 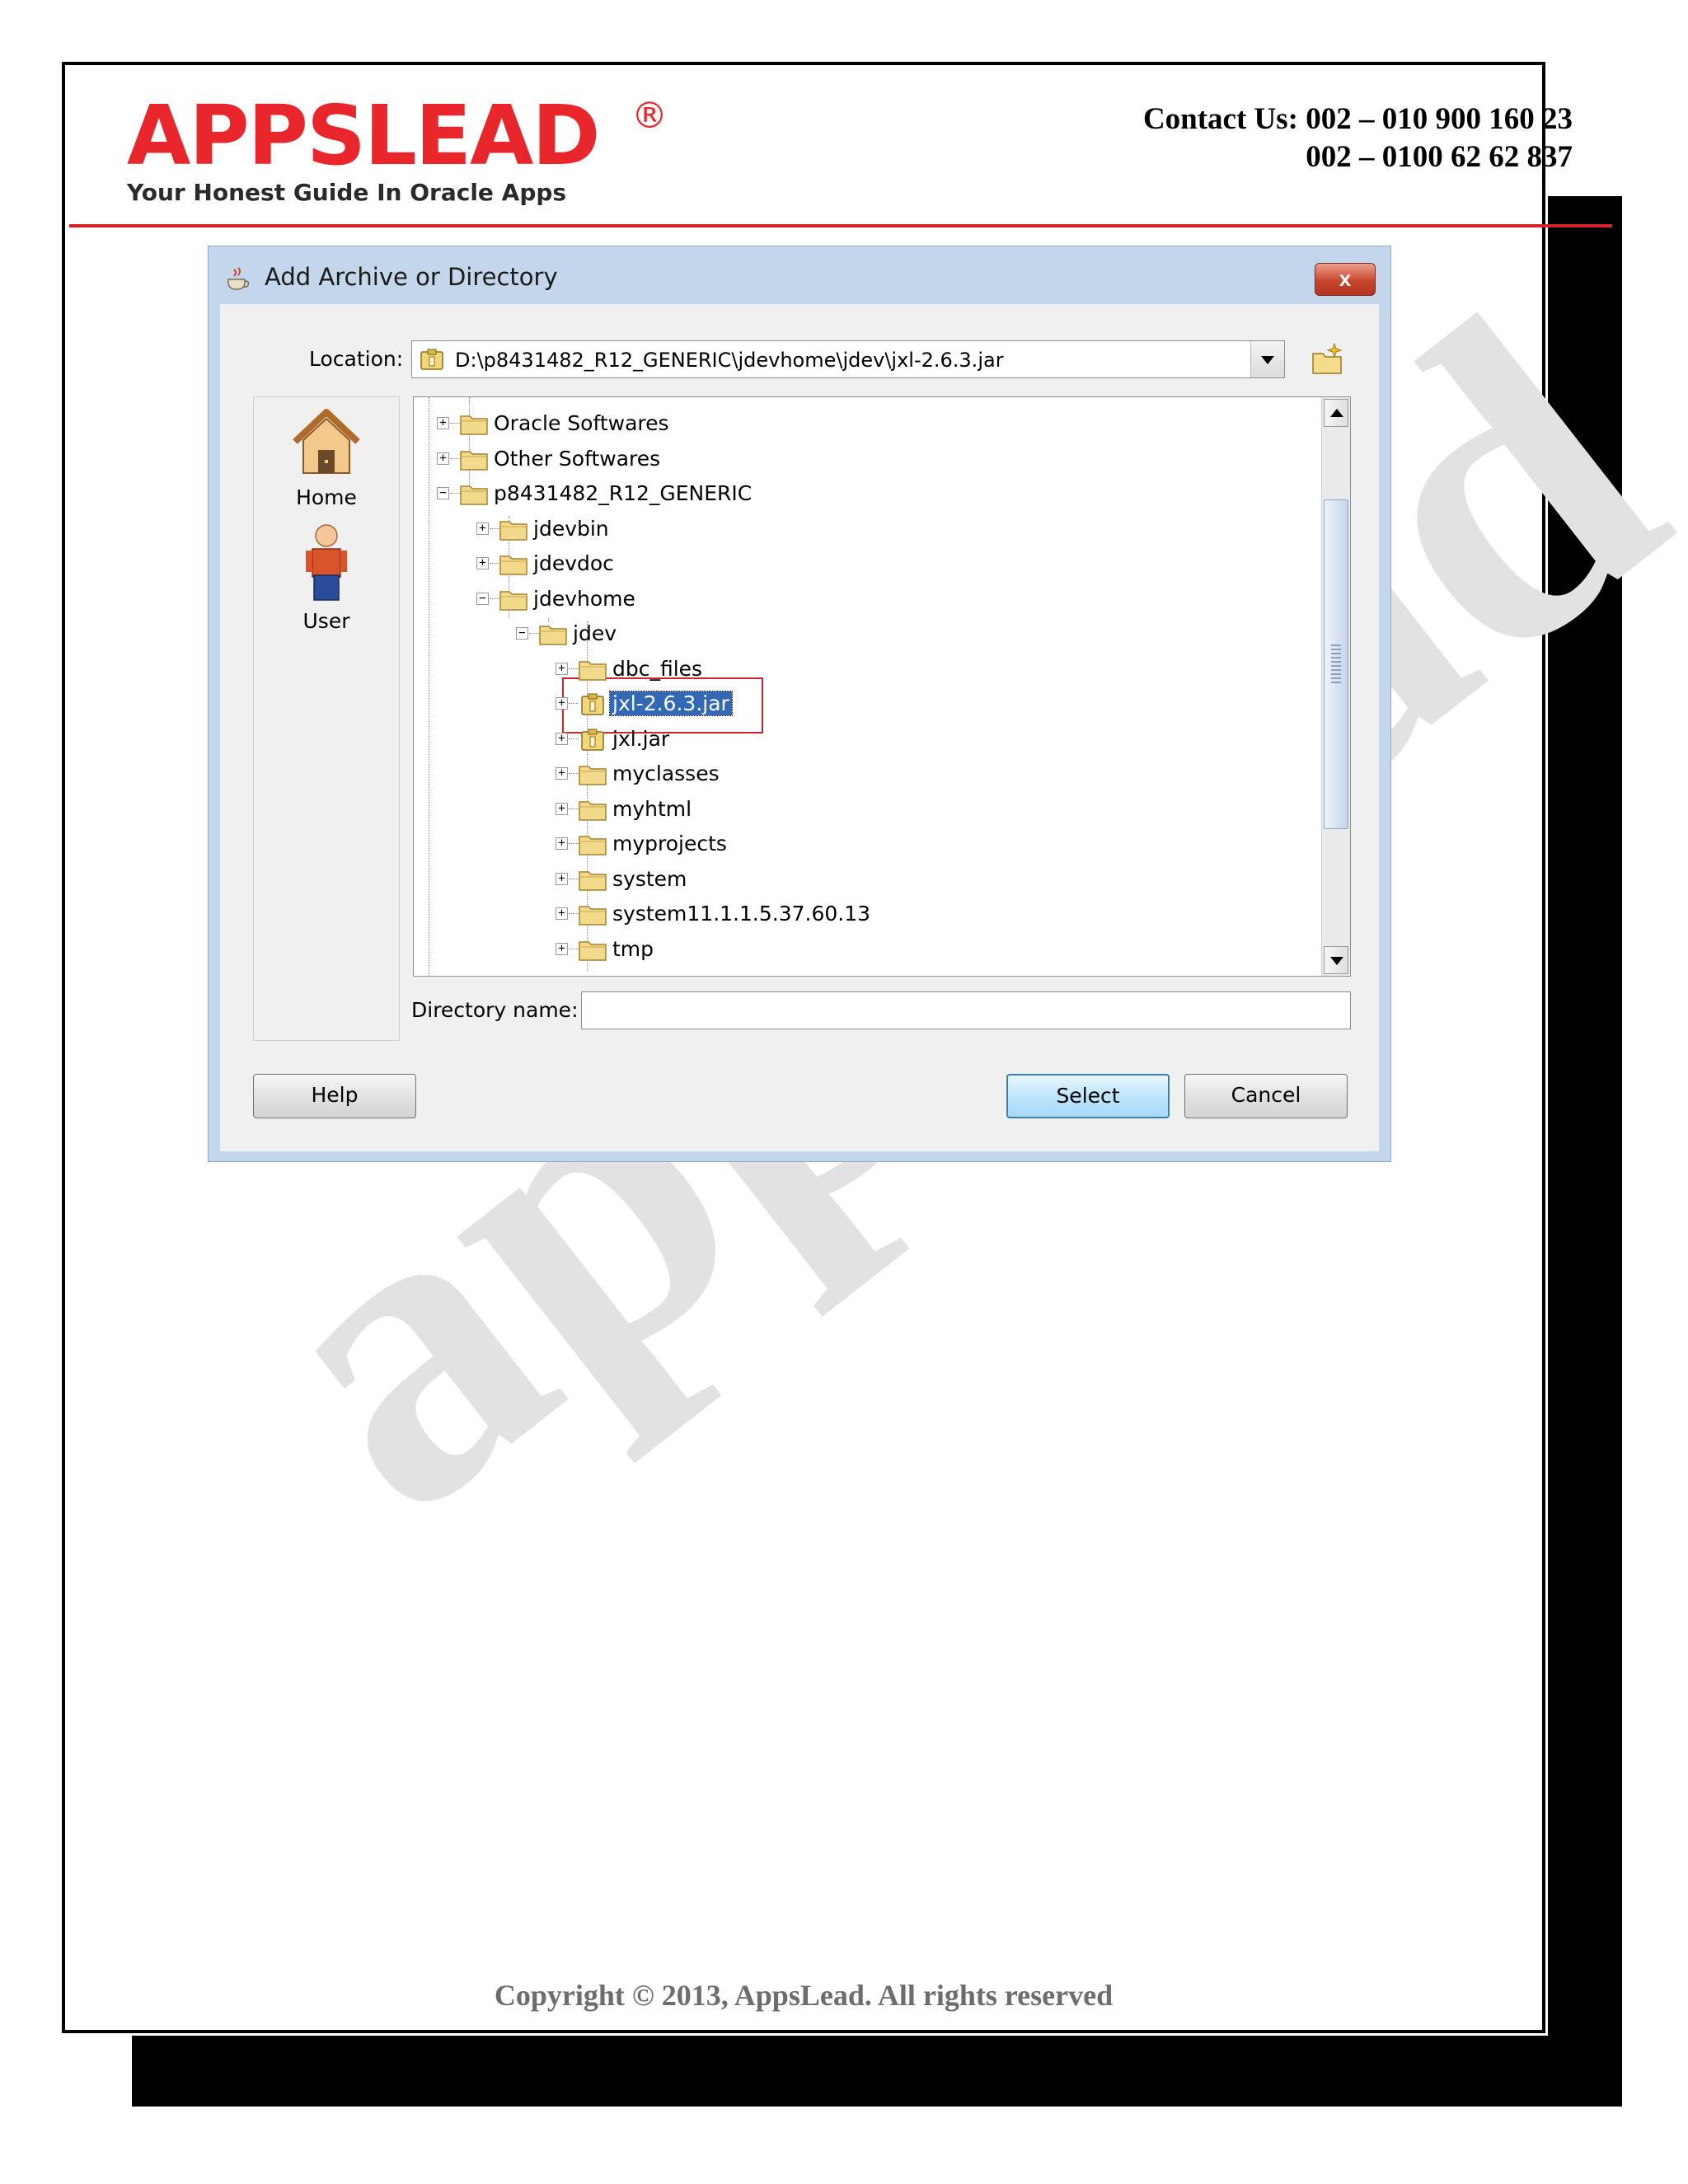 I want to click on cancel-button: Cancel, so click(x=1266, y=1096).